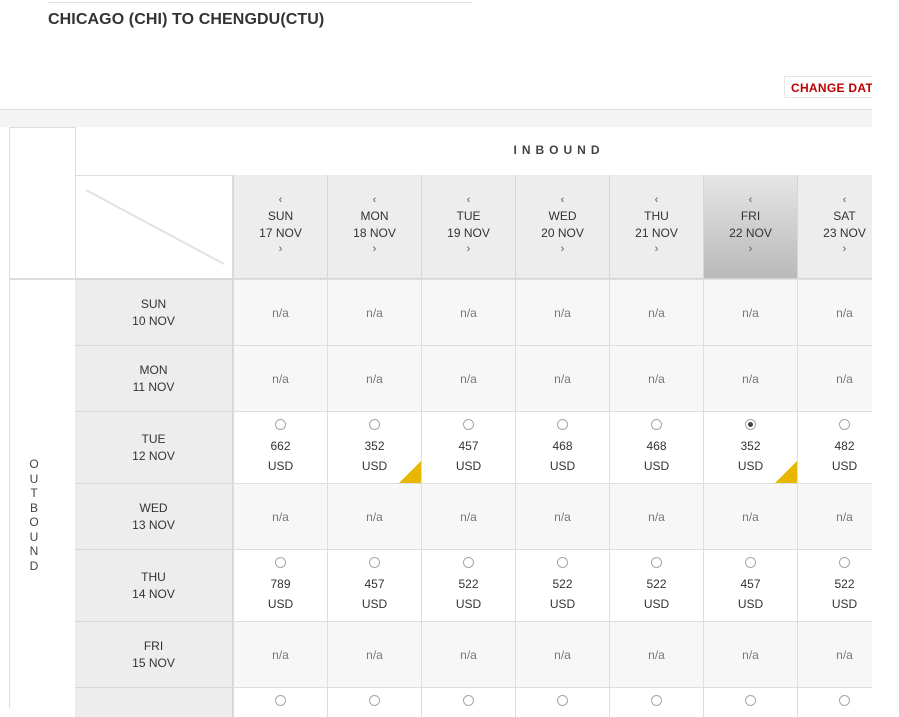 Image resolution: width=899 pixels, height=717 pixels. I want to click on fare-price: 468, so click(656, 446).